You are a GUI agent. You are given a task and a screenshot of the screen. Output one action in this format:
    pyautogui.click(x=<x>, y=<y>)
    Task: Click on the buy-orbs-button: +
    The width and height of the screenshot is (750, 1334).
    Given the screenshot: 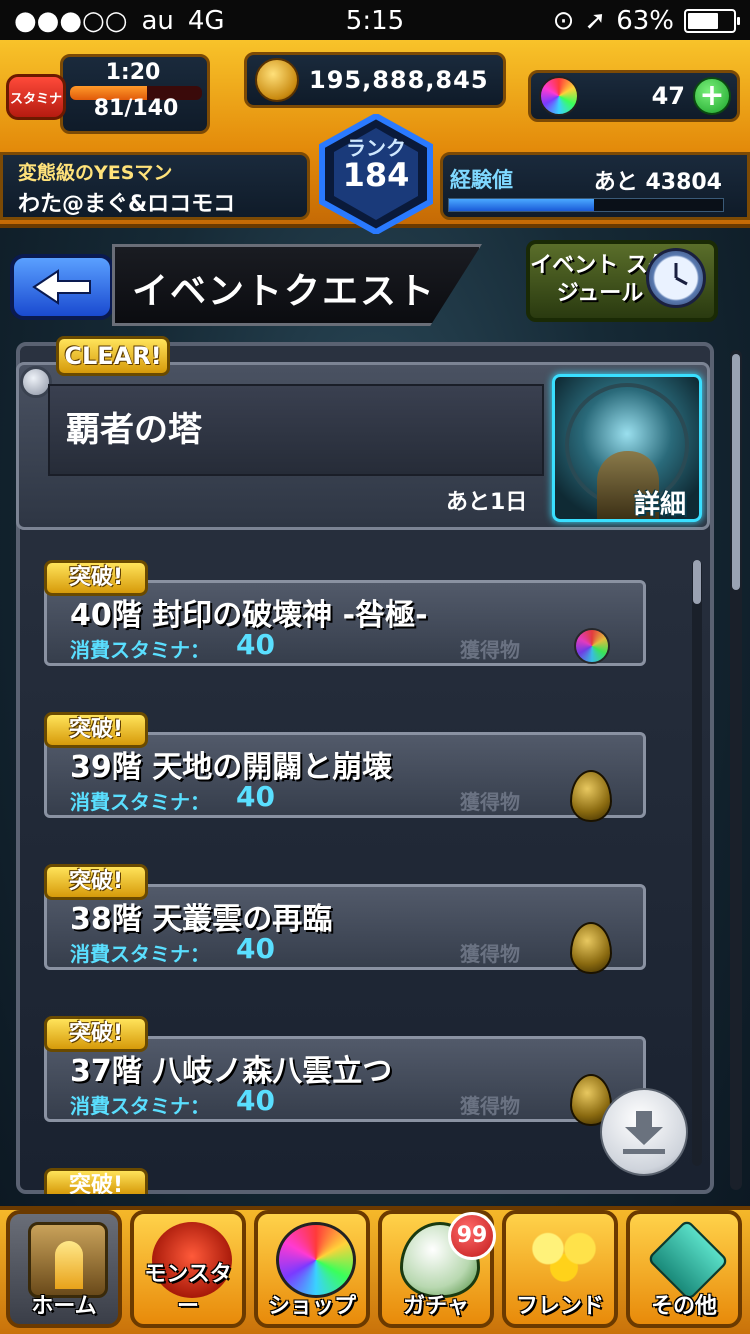 What is the action you would take?
    pyautogui.click(x=712, y=96)
    